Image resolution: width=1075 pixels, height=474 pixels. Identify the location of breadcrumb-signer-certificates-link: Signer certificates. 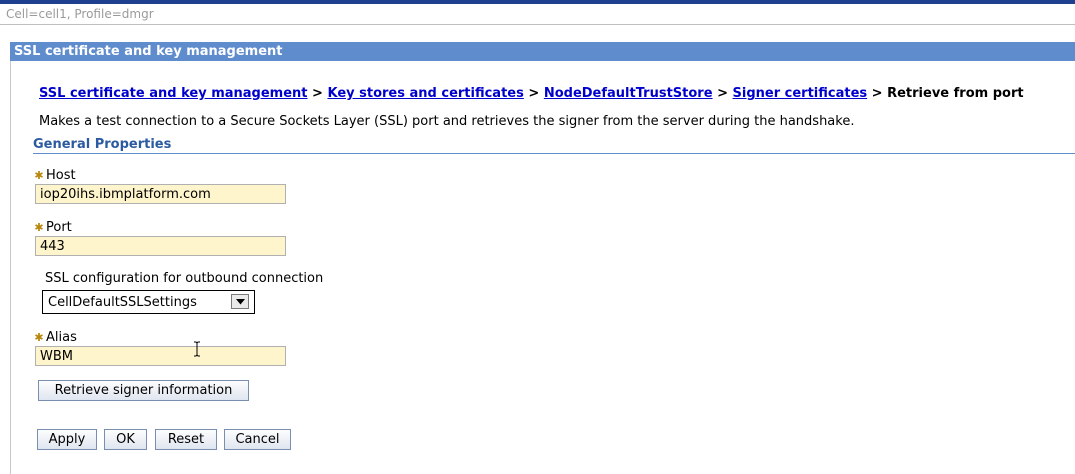
(800, 93).